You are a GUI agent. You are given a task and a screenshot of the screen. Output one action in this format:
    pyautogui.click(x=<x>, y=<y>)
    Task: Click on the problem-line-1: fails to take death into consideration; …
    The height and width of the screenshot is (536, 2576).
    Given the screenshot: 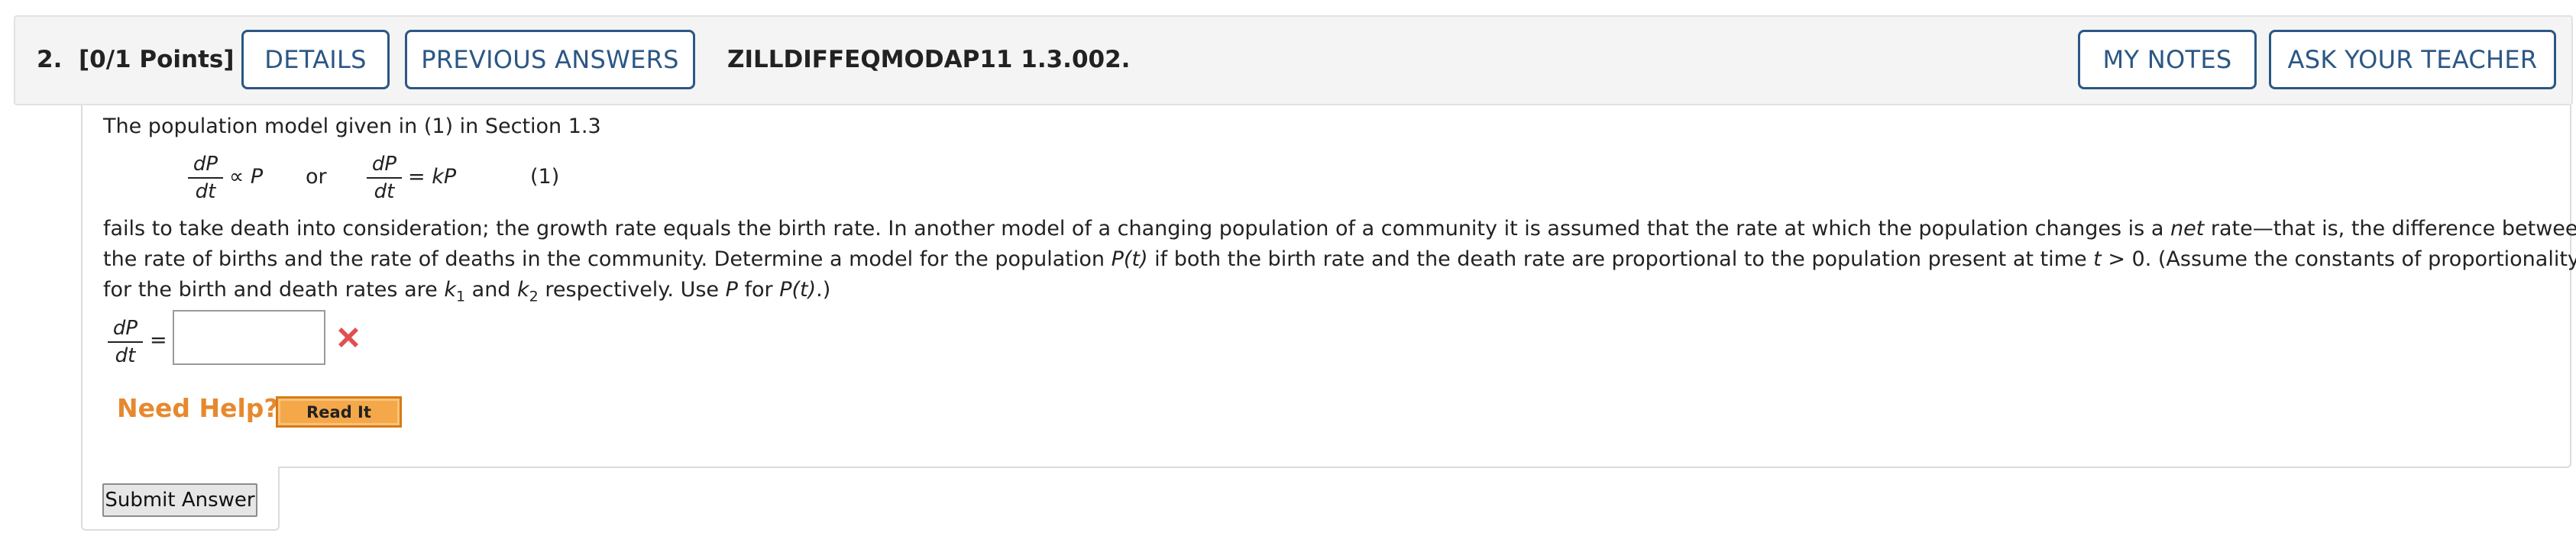 What is the action you would take?
    pyautogui.click(x=1339, y=229)
    